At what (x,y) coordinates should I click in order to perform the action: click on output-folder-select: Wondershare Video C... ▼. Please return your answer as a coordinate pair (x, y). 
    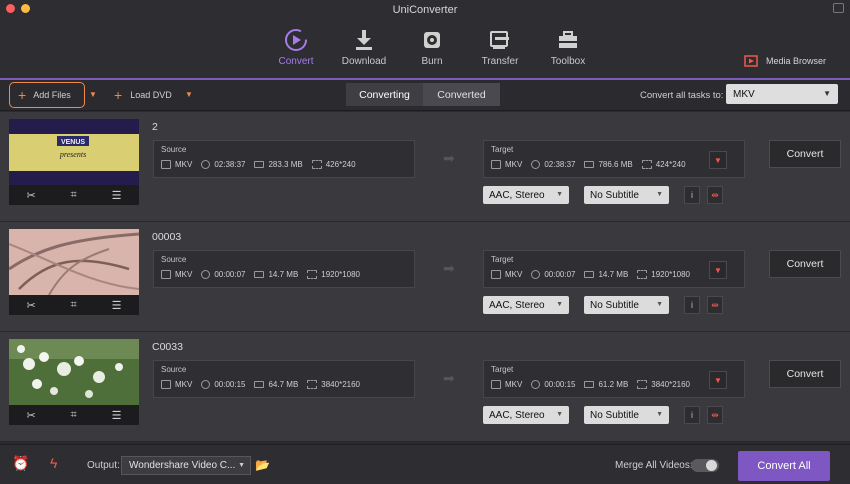
    Looking at the image, I should click on (186, 465).